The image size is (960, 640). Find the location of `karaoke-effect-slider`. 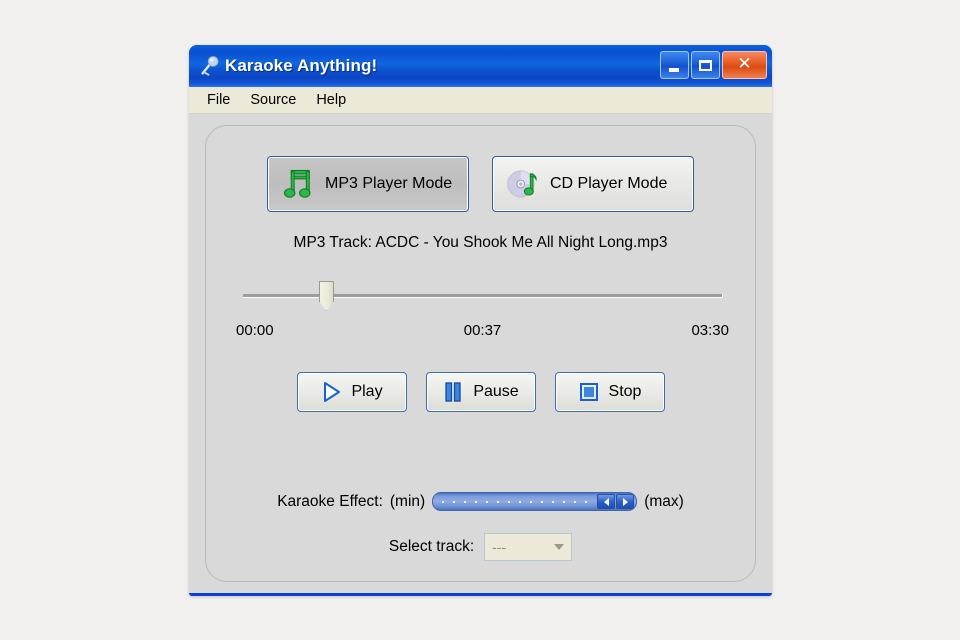

karaoke-effect-slider is located at coordinates (535, 501).